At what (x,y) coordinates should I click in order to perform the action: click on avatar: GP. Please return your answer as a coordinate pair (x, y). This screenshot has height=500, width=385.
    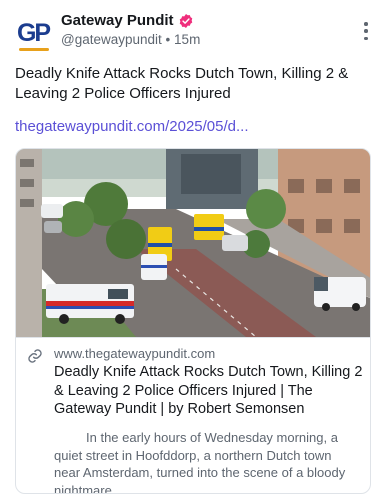
    Looking at the image, I should click on (33, 33).